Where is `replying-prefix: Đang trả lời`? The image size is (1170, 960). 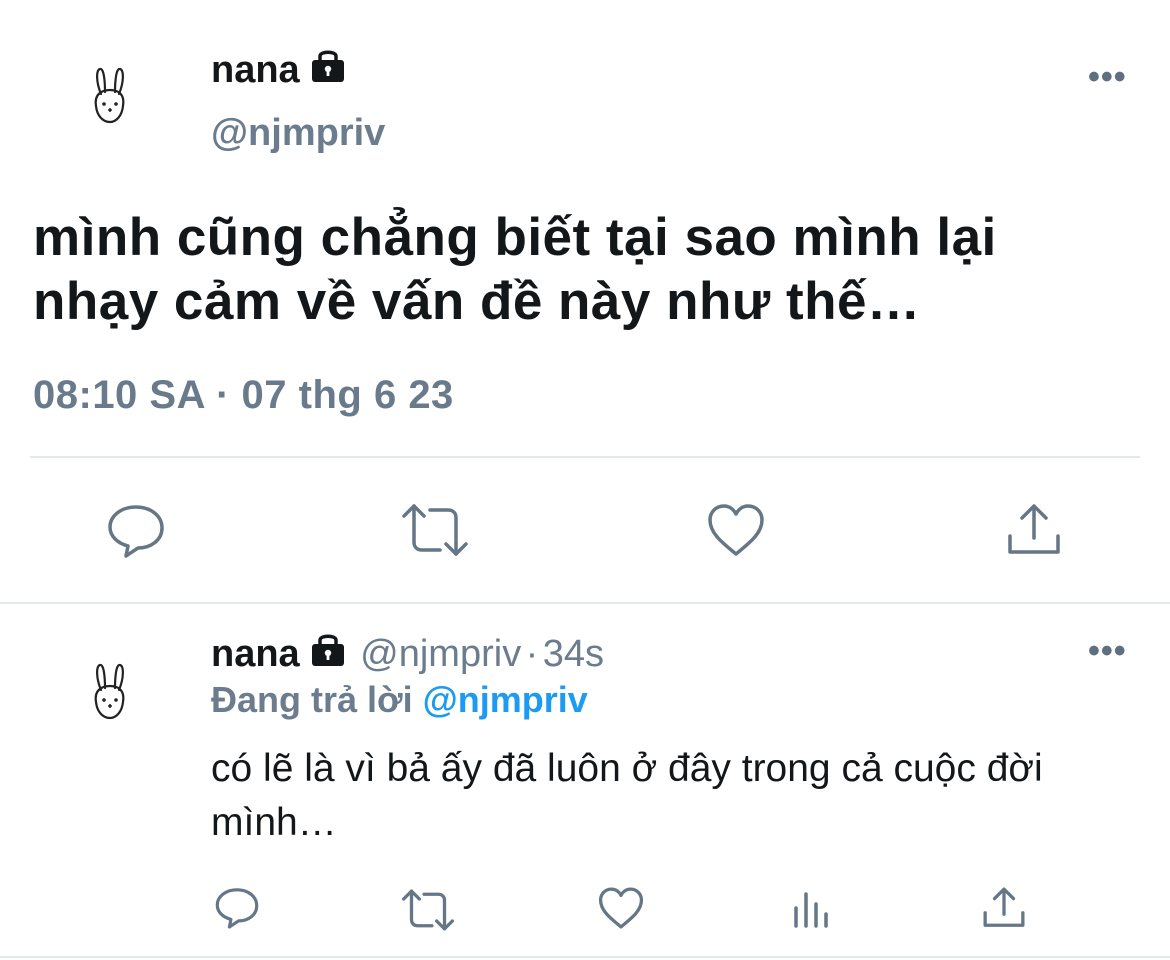 replying-prefix: Đang trả lời is located at coordinates (312, 699).